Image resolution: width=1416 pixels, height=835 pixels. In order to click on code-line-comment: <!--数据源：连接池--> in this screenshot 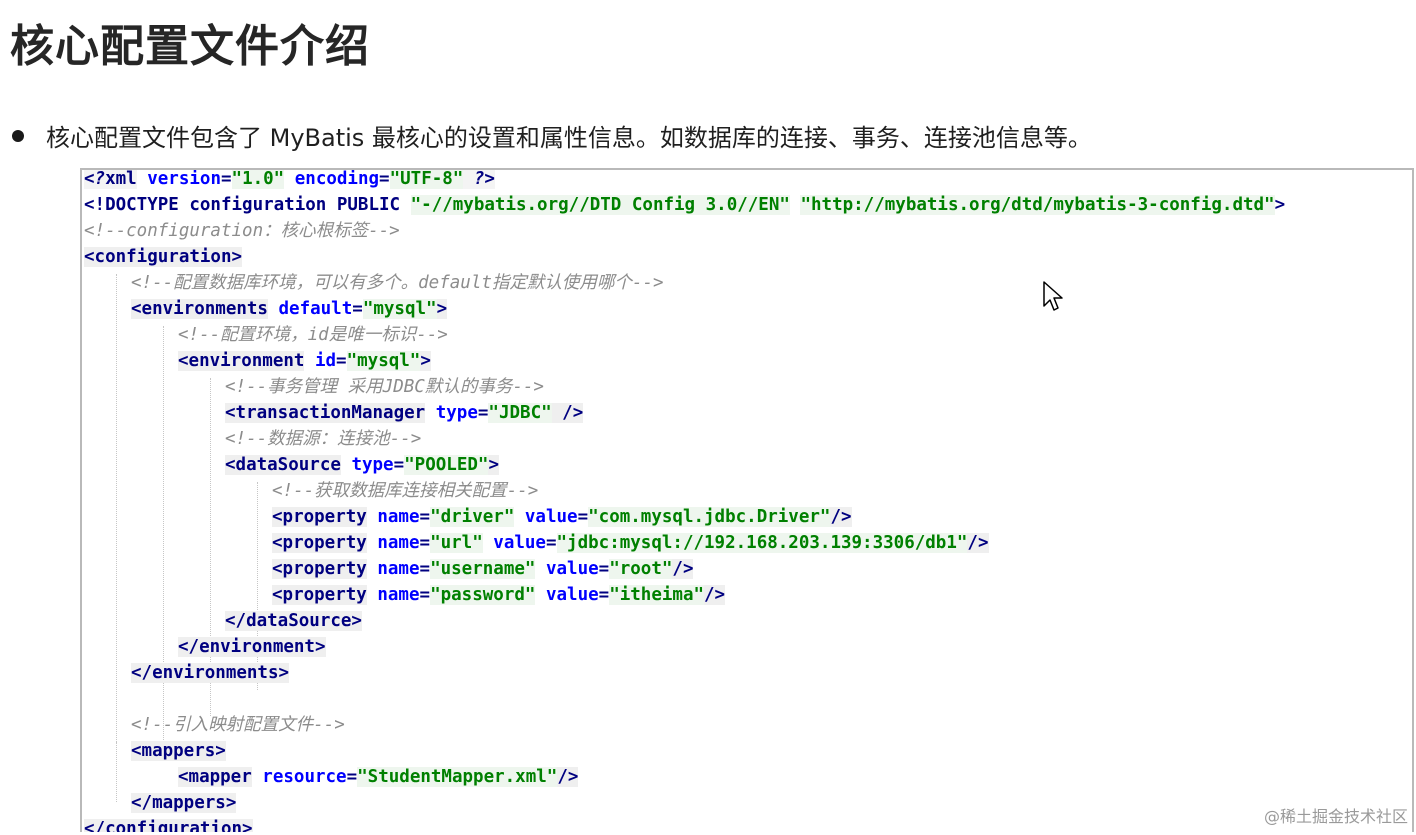, I will do `click(323, 439)`.